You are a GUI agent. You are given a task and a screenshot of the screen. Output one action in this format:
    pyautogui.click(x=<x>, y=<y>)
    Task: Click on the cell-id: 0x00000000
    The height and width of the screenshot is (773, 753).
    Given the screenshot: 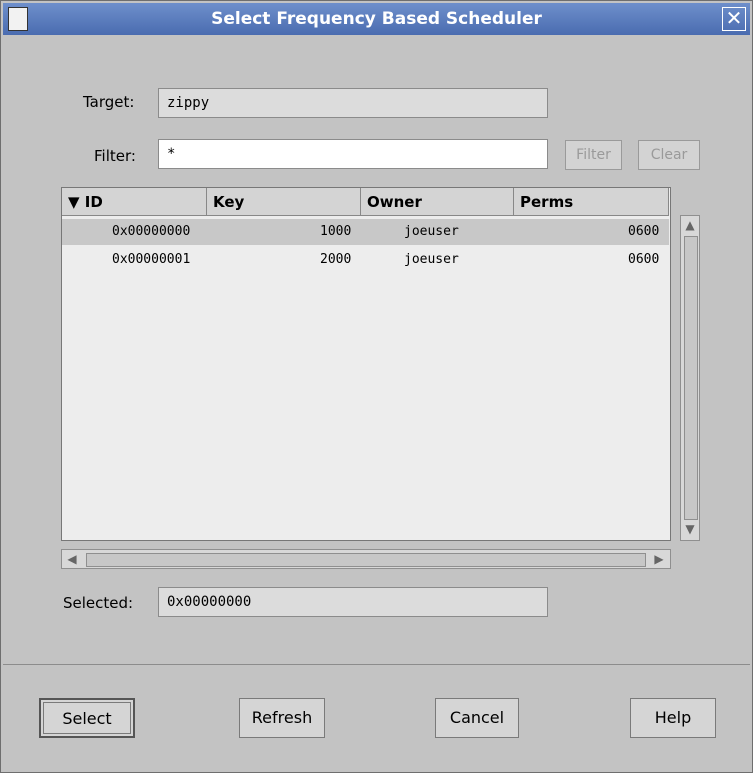 What is the action you would take?
    pyautogui.click(x=151, y=231)
    